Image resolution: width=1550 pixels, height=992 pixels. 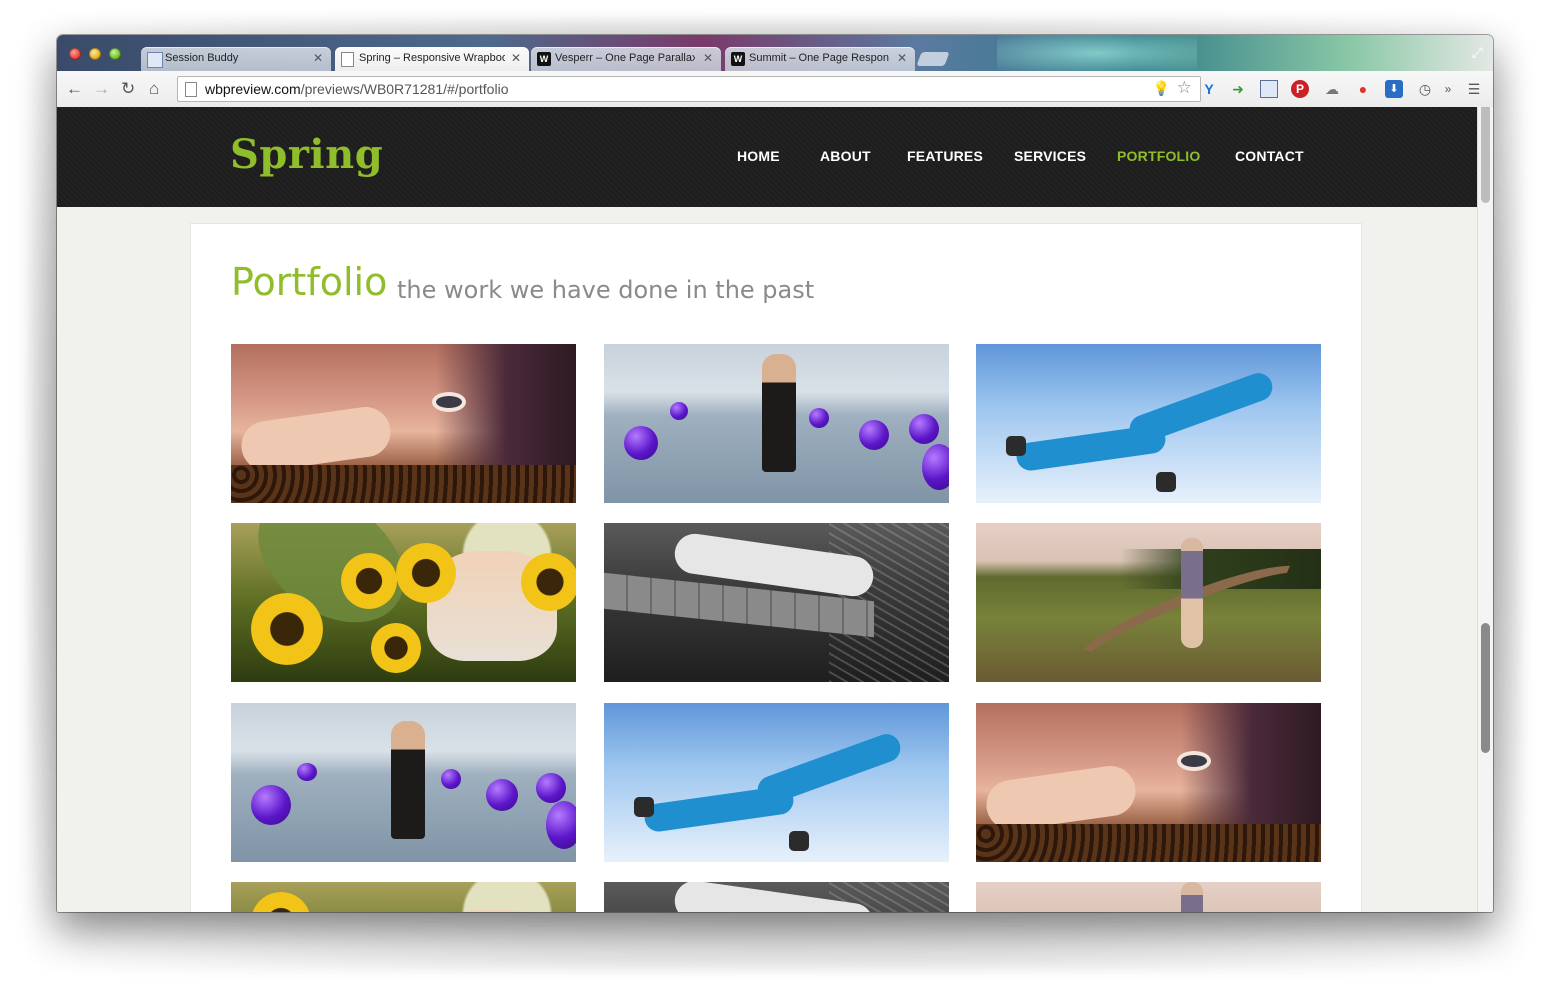 What do you see at coordinates (75, 54) in the screenshot?
I see `close-window-button` at bounding box center [75, 54].